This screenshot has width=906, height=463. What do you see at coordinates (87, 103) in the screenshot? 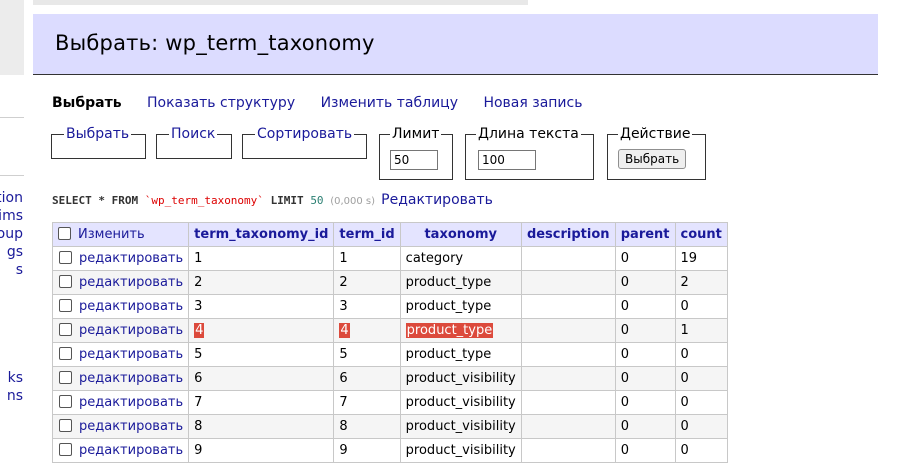
I see `menu-select-current: Выбрать` at bounding box center [87, 103].